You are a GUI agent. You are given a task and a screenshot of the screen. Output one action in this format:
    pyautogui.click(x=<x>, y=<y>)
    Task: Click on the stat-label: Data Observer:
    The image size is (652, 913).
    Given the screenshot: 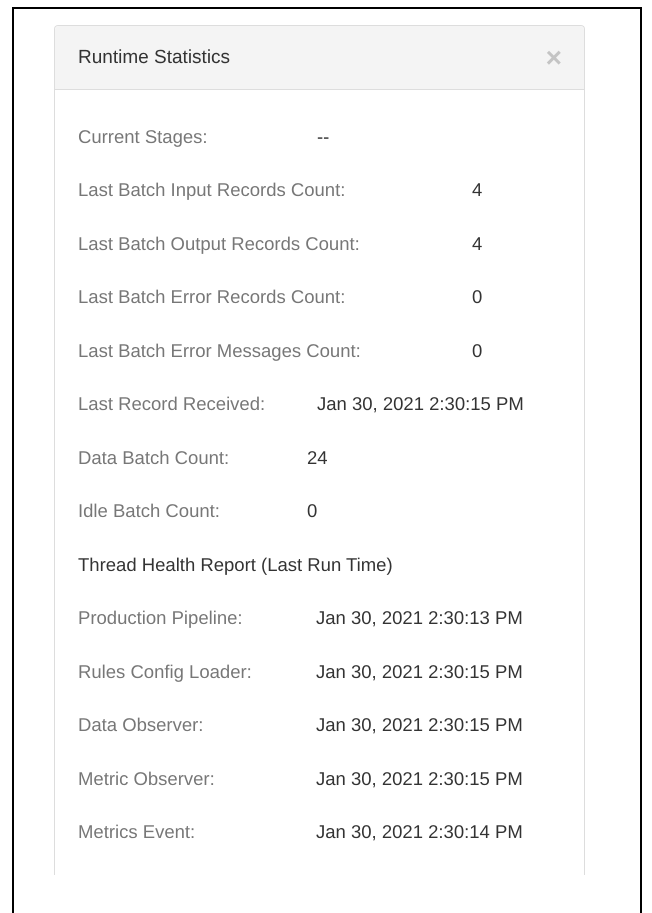 What is the action you would take?
    pyautogui.click(x=141, y=725)
    